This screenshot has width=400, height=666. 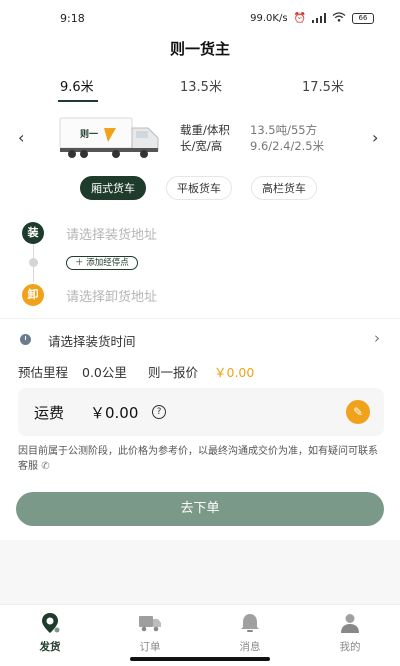 What do you see at coordinates (104, 372) in the screenshot?
I see `mileage-value: 0.0公里` at bounding box center [104, 372].